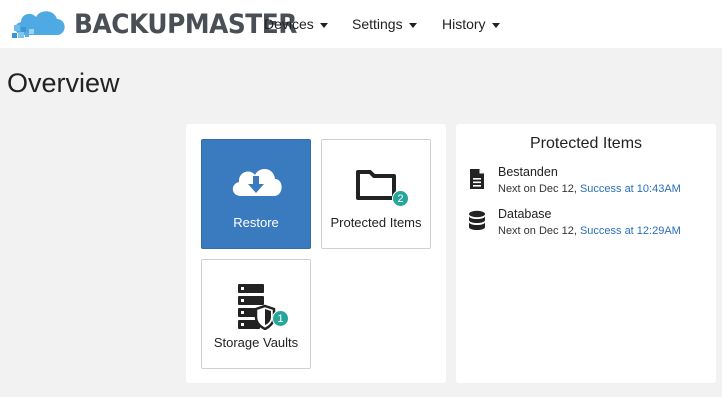  Describe the element at coordinates (400, 198) in the screenshot. I see `protected-items-count-badge: 2` at that location.